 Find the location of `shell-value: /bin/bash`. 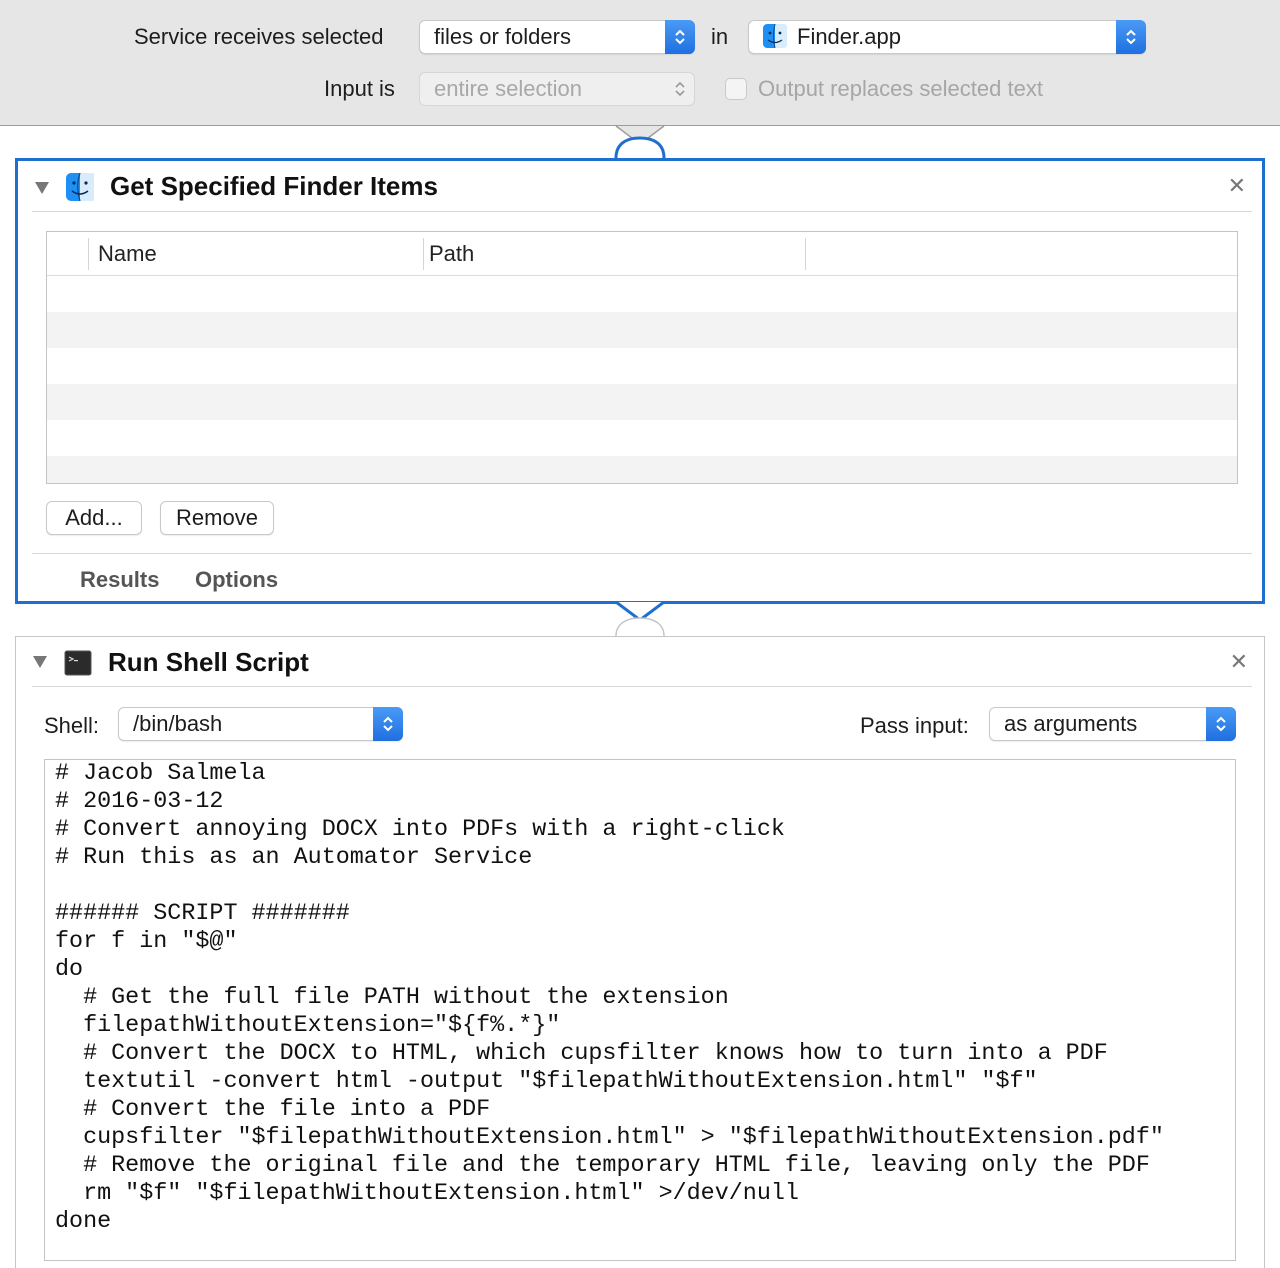

shell-value: /bin/bash is located at coordinates (178, 723).